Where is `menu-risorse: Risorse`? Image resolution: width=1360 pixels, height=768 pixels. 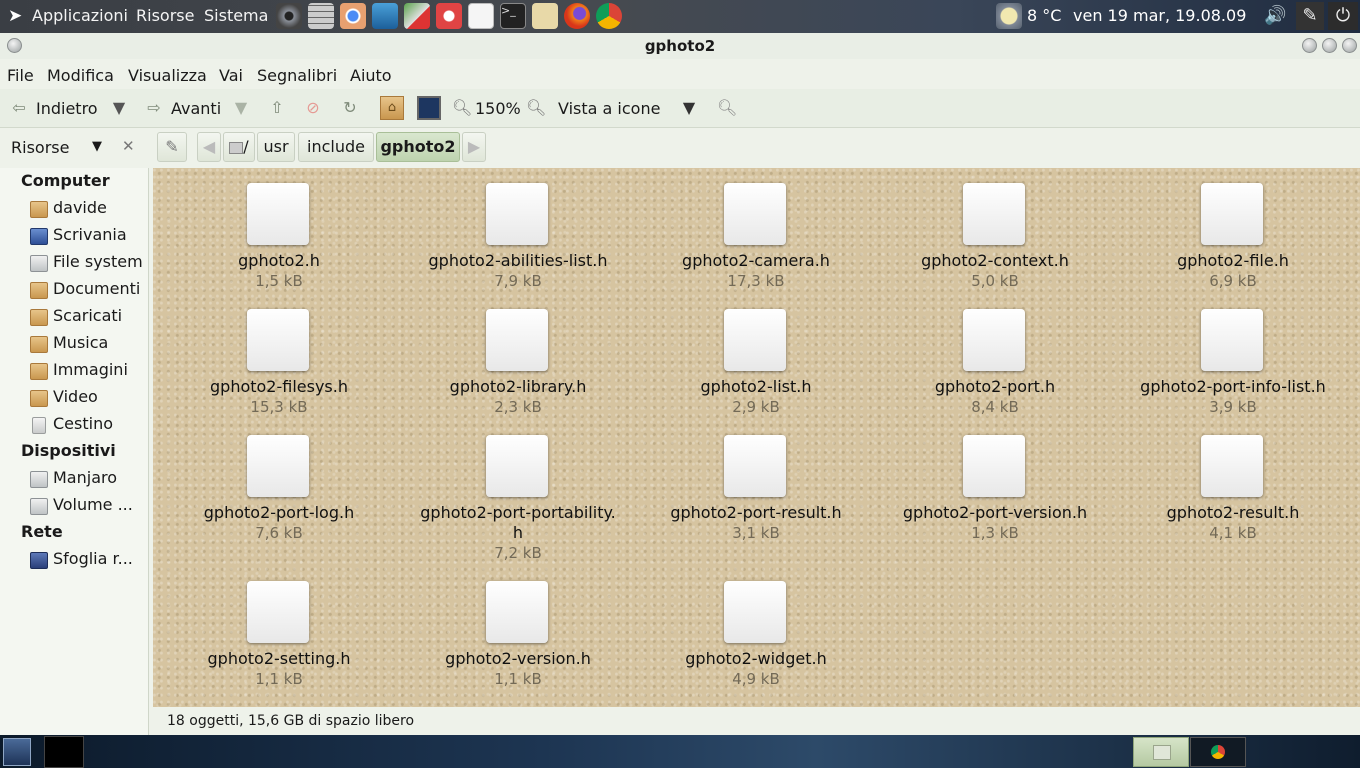 menu-risorse: Risorse is located at coordinates (165, 15).